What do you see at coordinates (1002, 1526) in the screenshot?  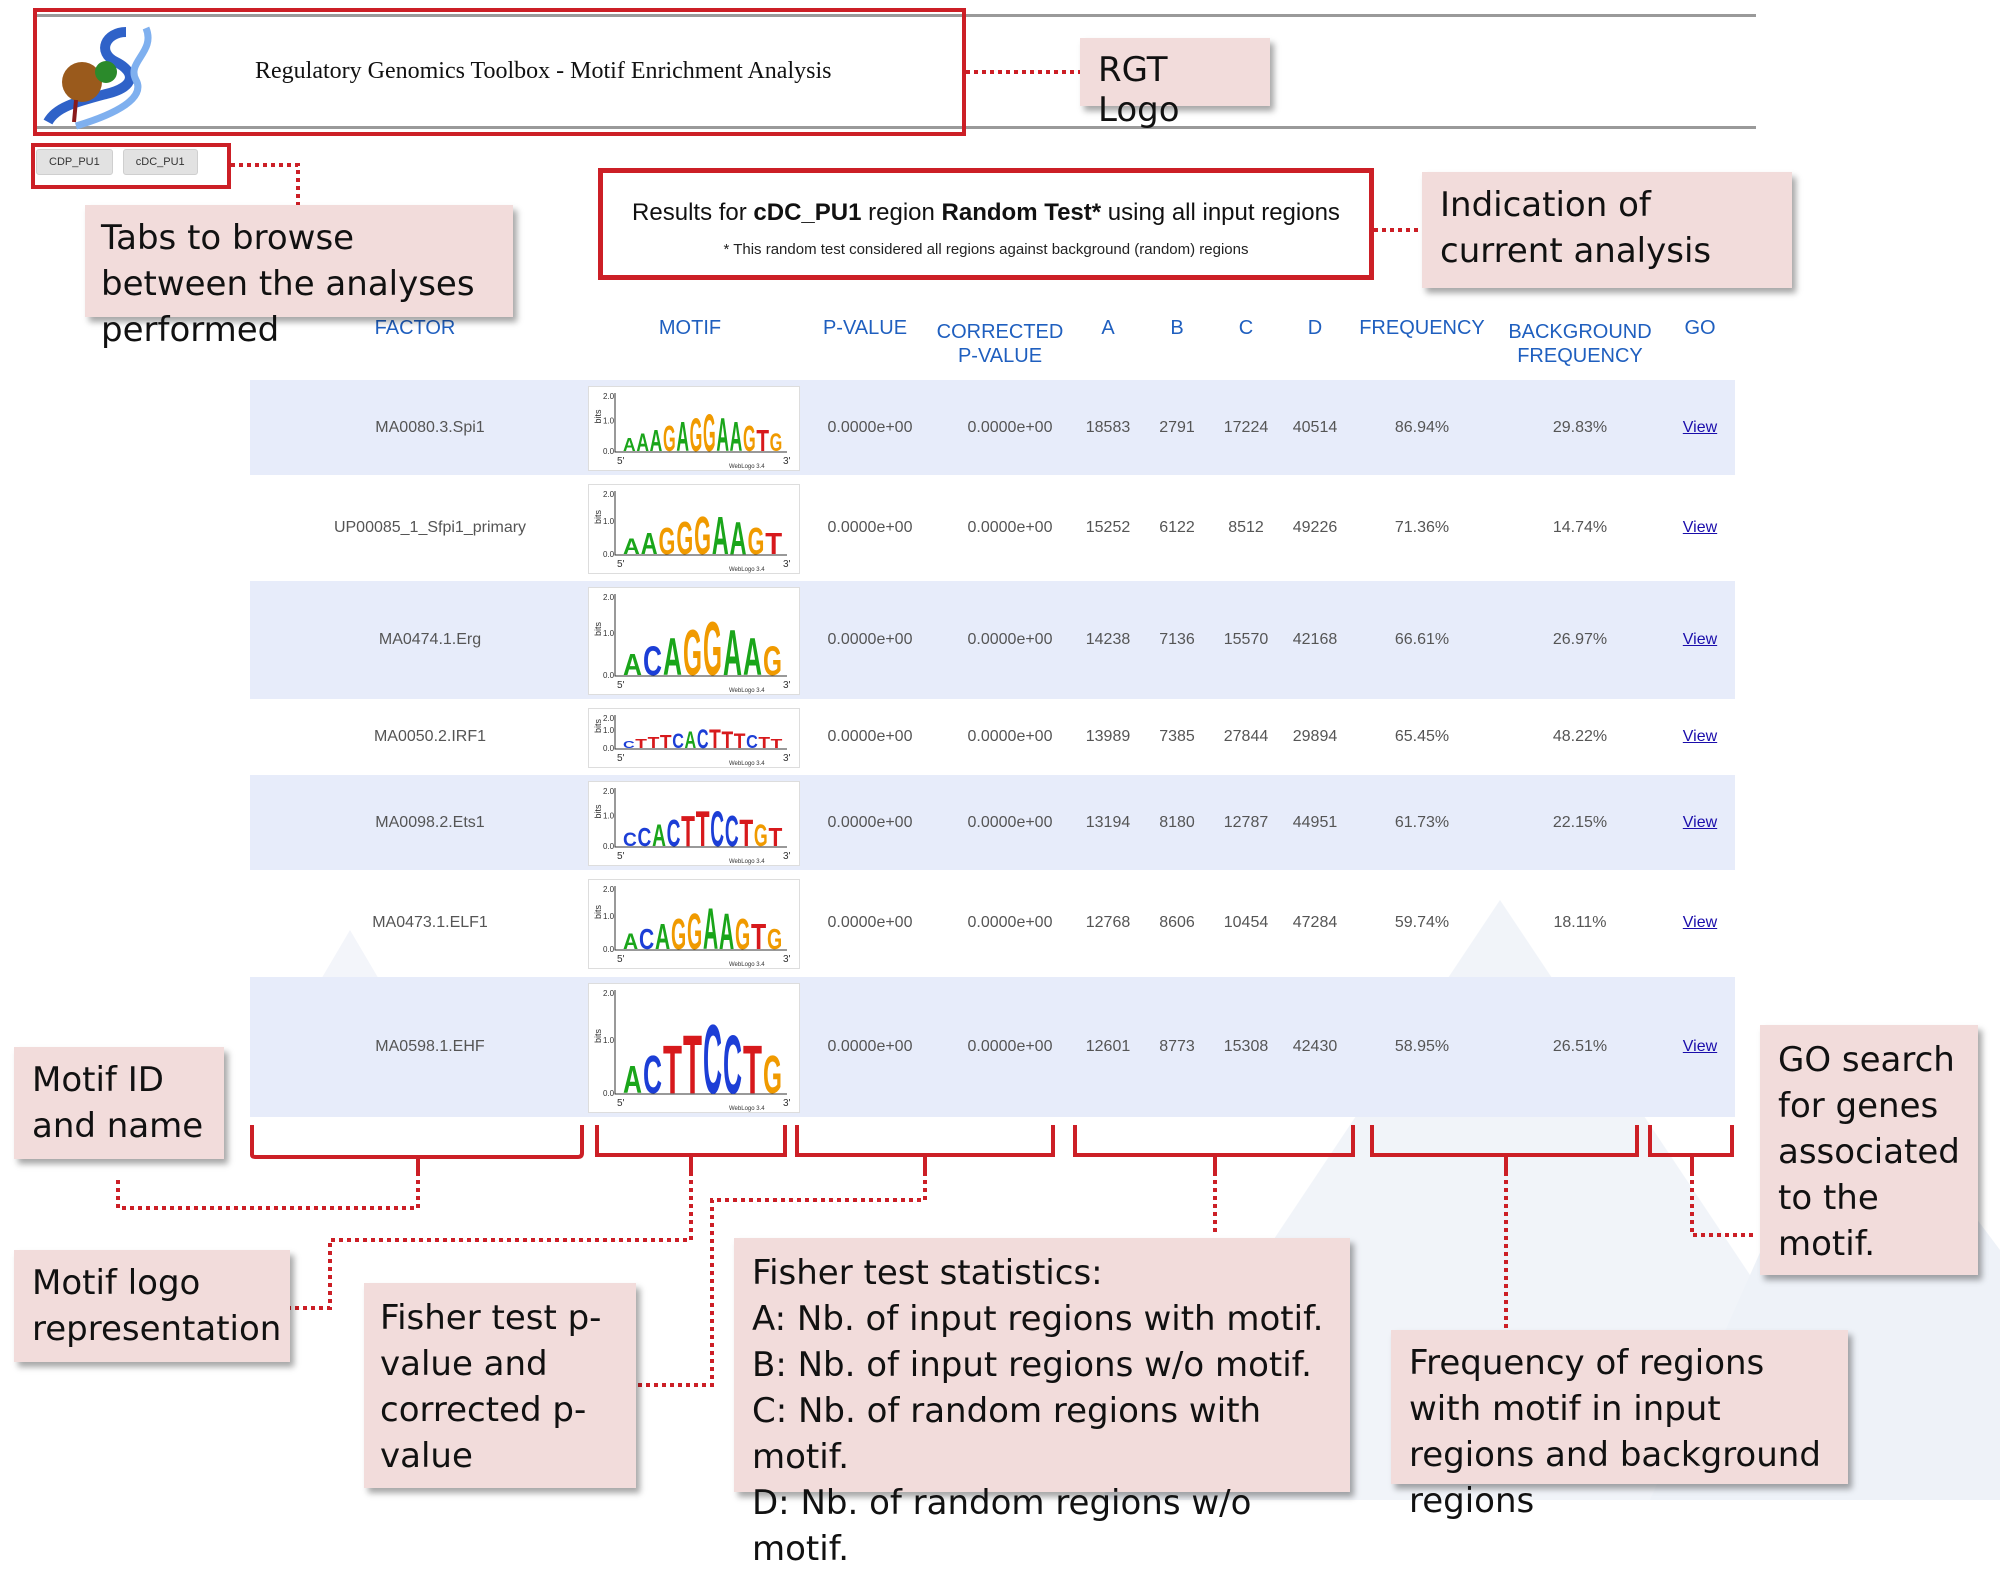 I see `callout-fisher-stats-d: D: Nb. of random regions w/o motif.` at bounding box center [1002, 1526].